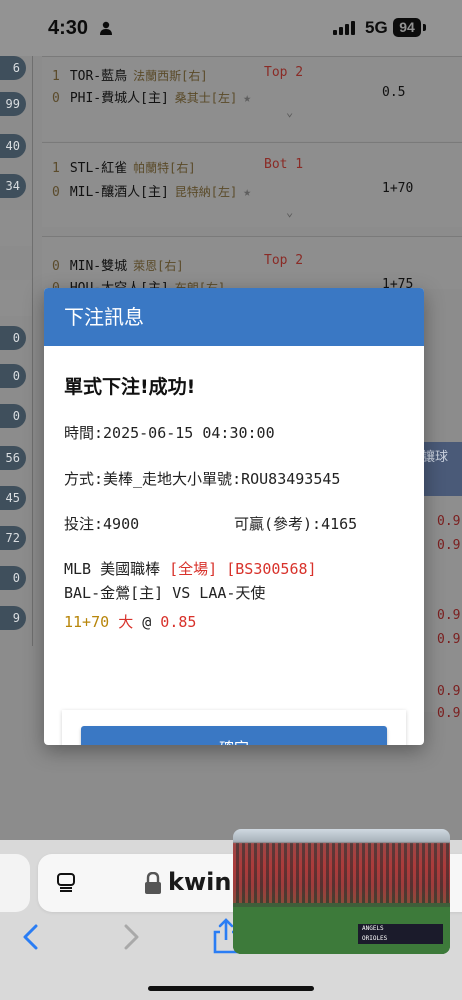 Image resolution: width=462 pixels, height=1000 pixels. Describe the element at coordinates (130, 74) in the screenshot. I see `away-row: 1 TOR-藍鳥 法蘭西斯[右]` at that location.